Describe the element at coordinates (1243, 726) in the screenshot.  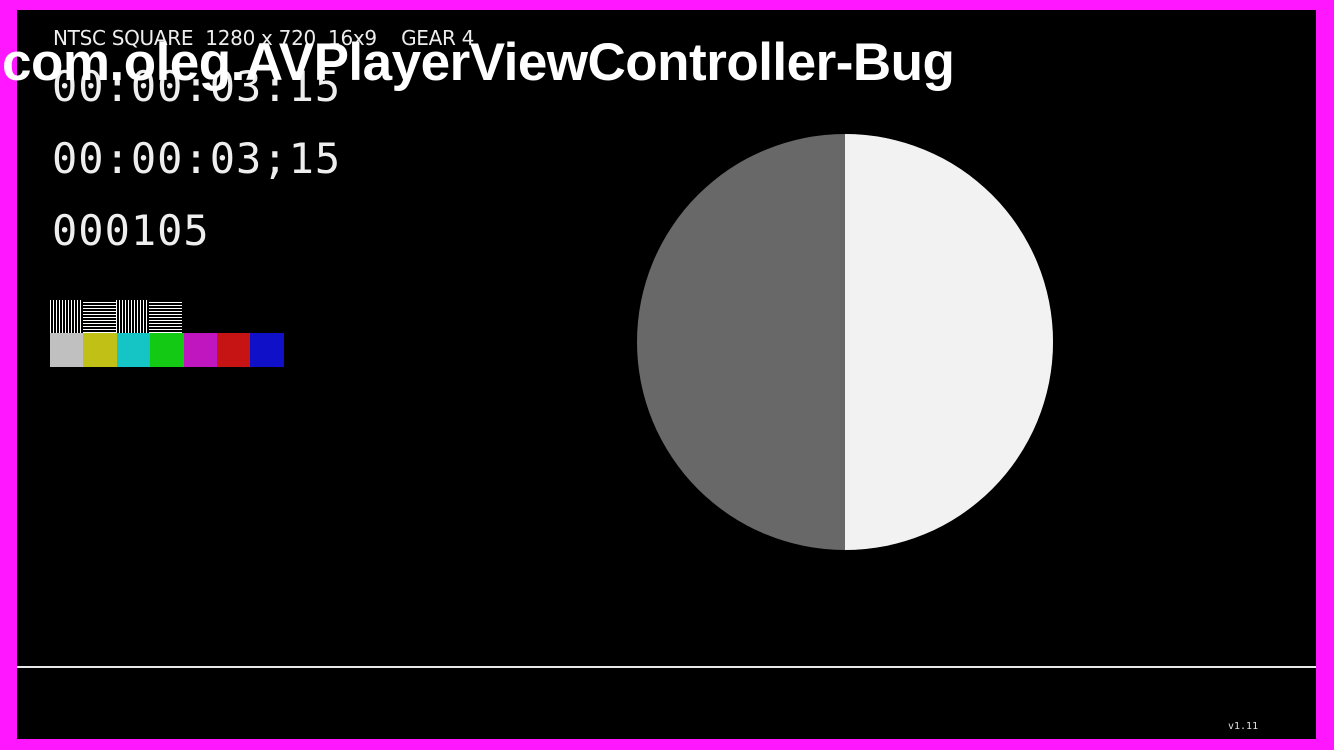
I see `version-label: v1.11` at that location.